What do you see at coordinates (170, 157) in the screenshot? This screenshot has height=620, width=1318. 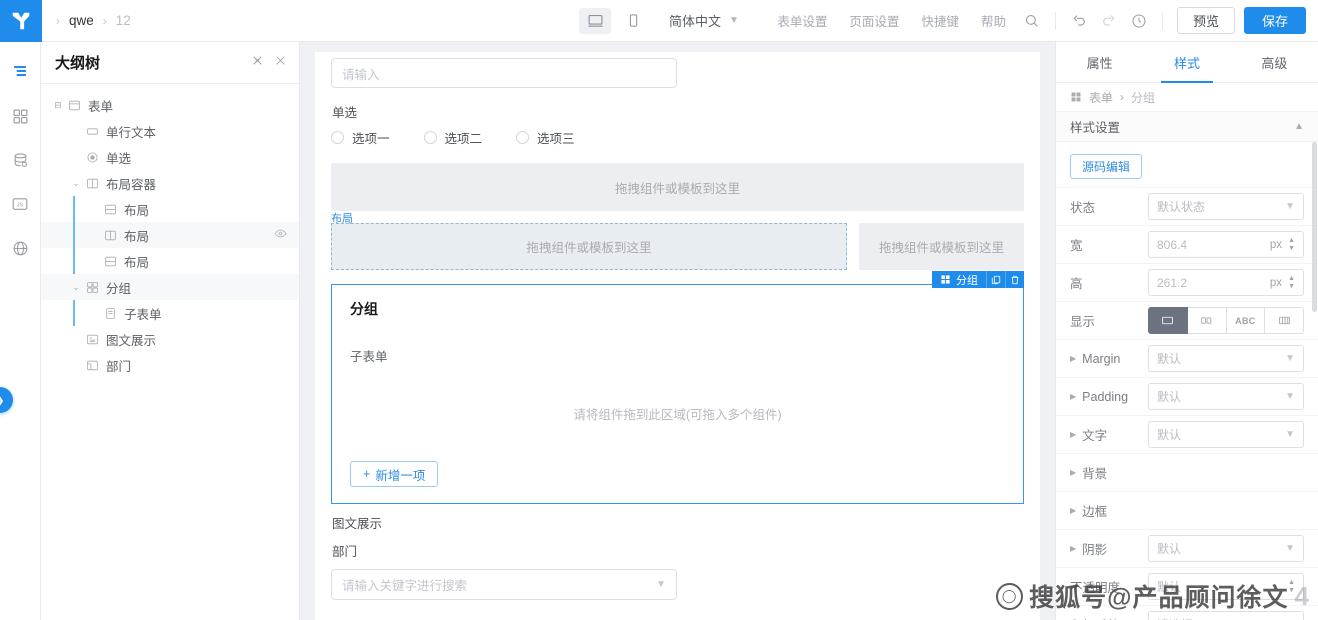 I see `tree-item-单选: 单选` at bounding box center [170, 157].